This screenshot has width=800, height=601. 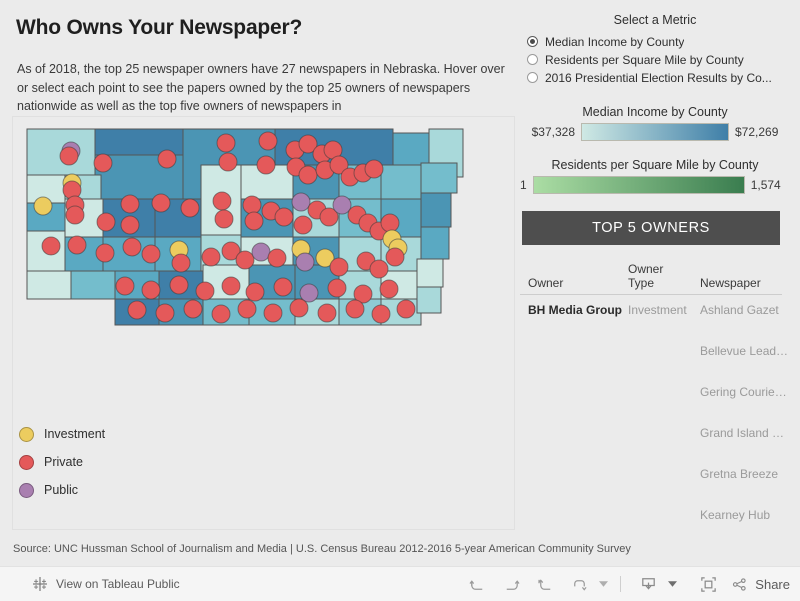 I want to click on radio-option-residents-per-sq-mile: Residents per Square Mile by County, so click(x=663, y=59).